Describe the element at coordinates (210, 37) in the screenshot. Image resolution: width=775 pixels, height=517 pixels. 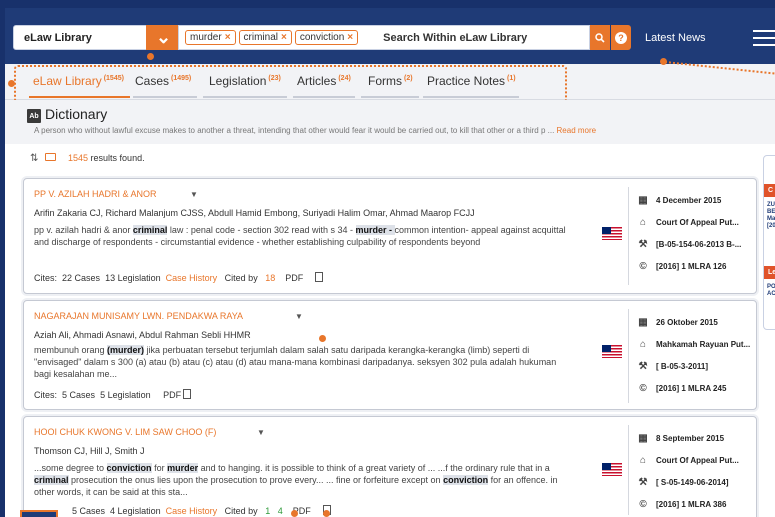
I see `search-chip-murder: murder ×` at that location.